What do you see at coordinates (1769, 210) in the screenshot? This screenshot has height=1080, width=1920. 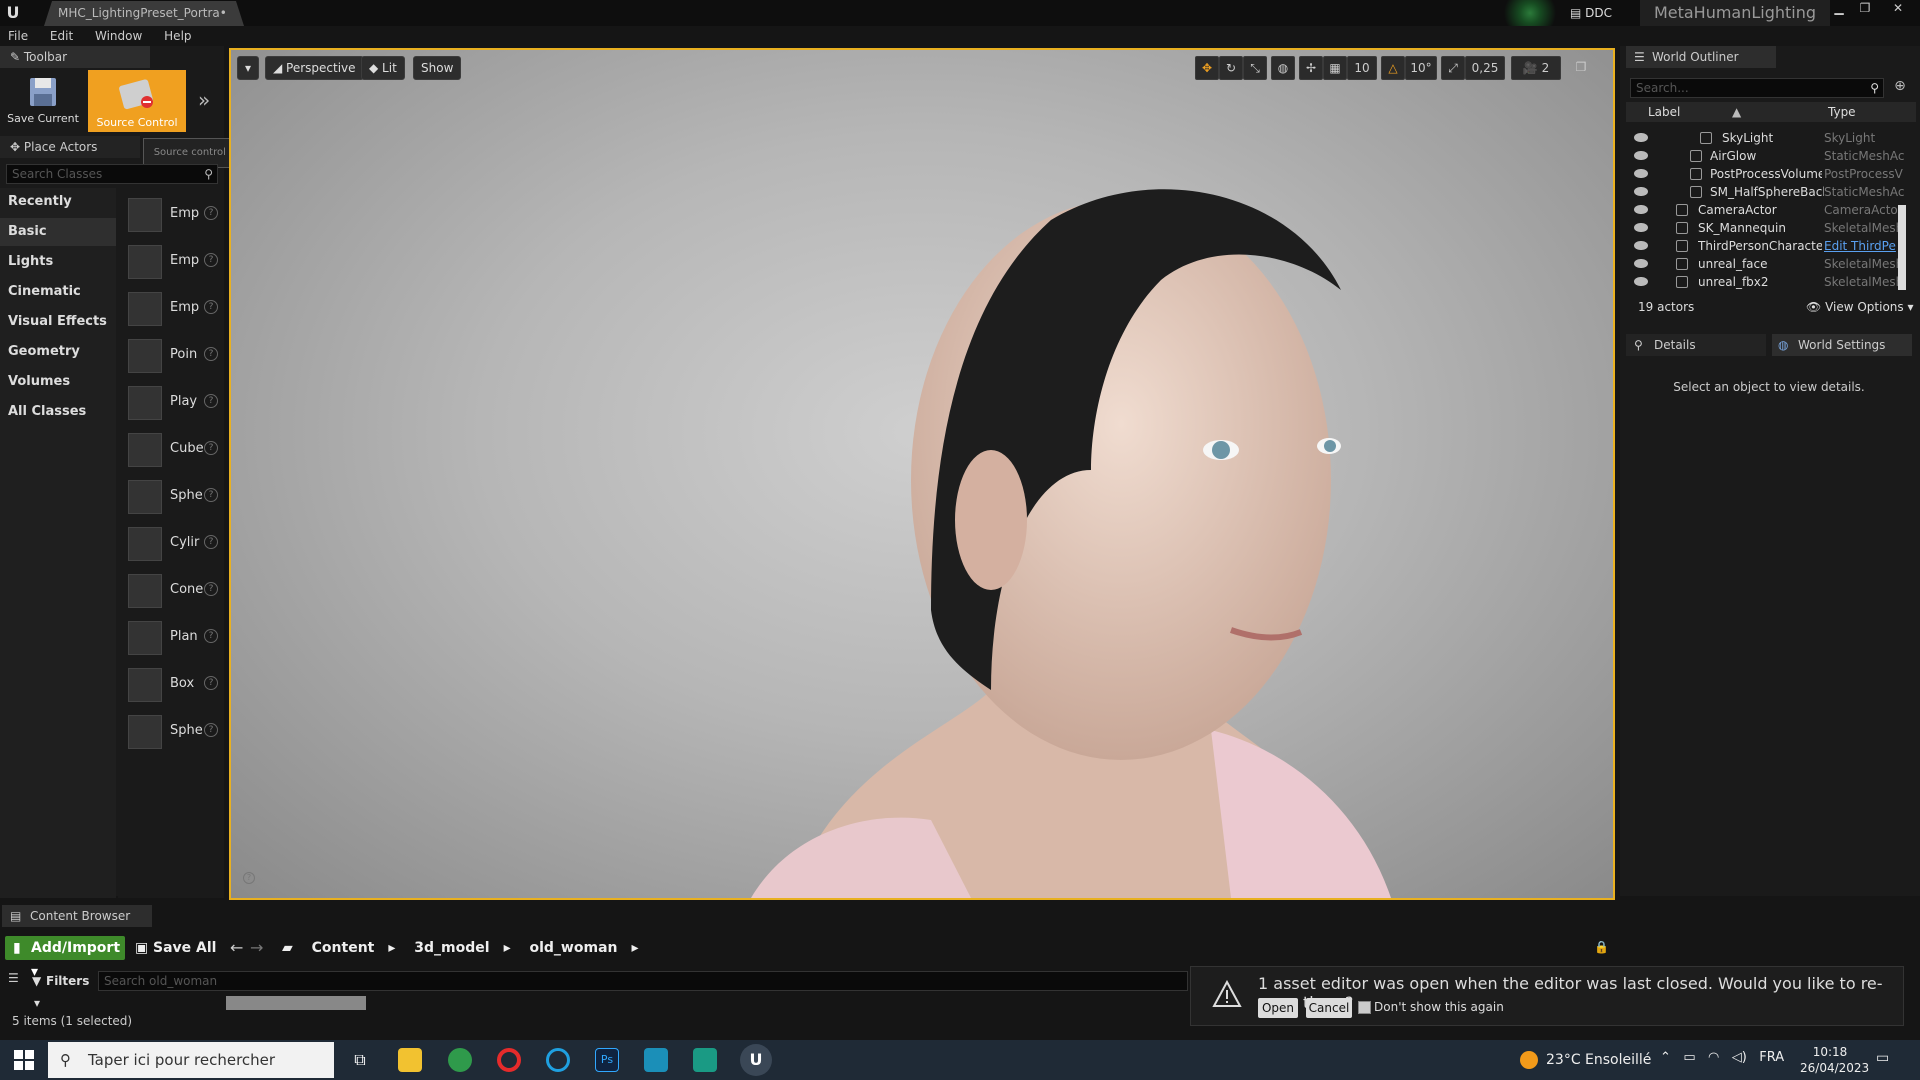 I see `outliner-row: CameraActor CameraActor` at bounding box center [1769, 210].